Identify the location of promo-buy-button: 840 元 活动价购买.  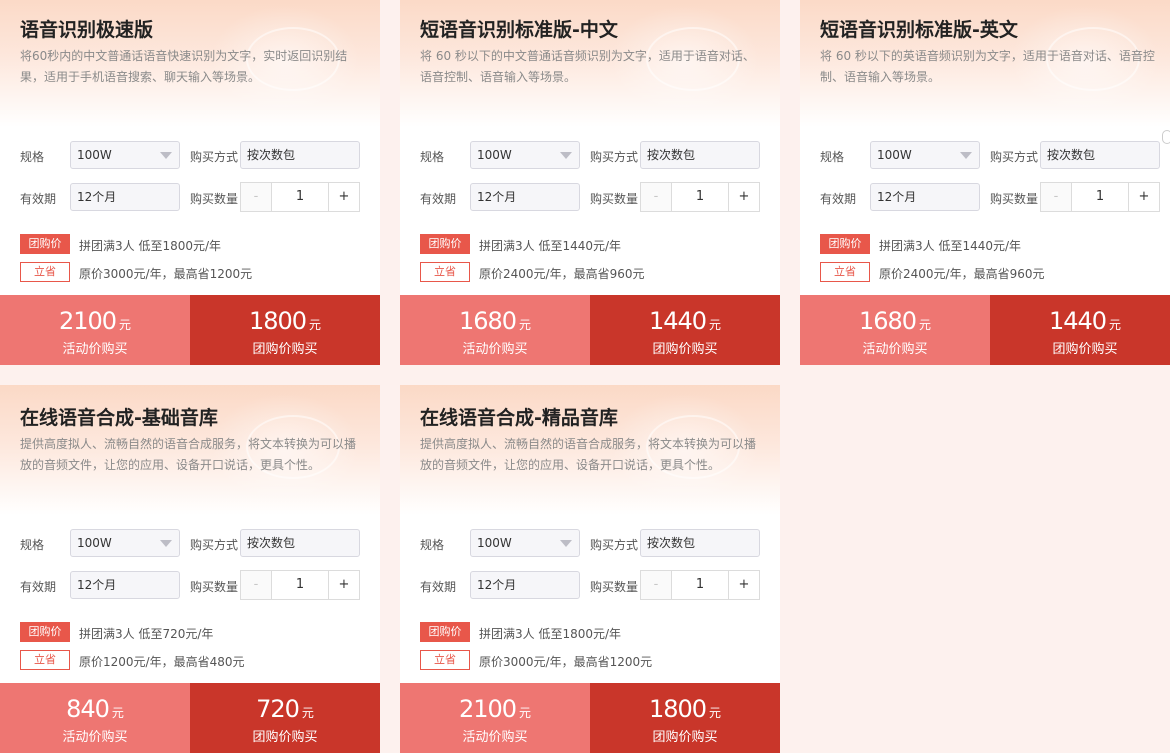
(95, 718).